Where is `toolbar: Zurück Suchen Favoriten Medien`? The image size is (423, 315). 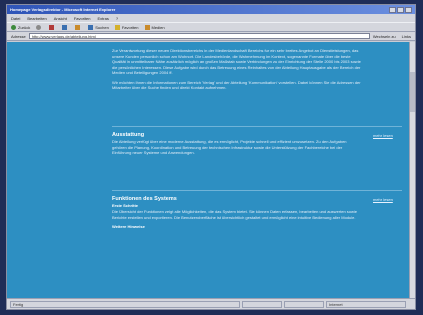 toolbar: Zurück Suchen Favoriten Medien is located at coordinates (211, 27).